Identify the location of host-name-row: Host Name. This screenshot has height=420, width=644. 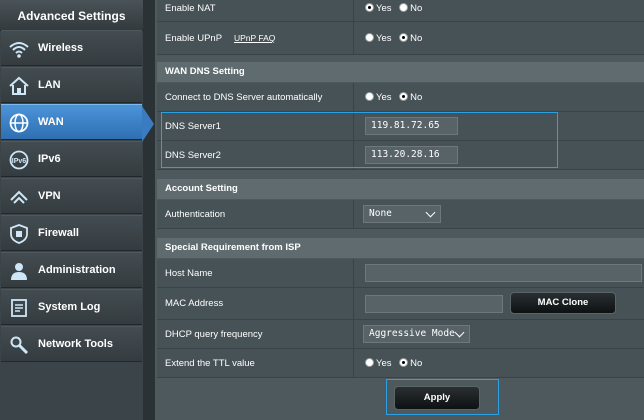
(400, 273).